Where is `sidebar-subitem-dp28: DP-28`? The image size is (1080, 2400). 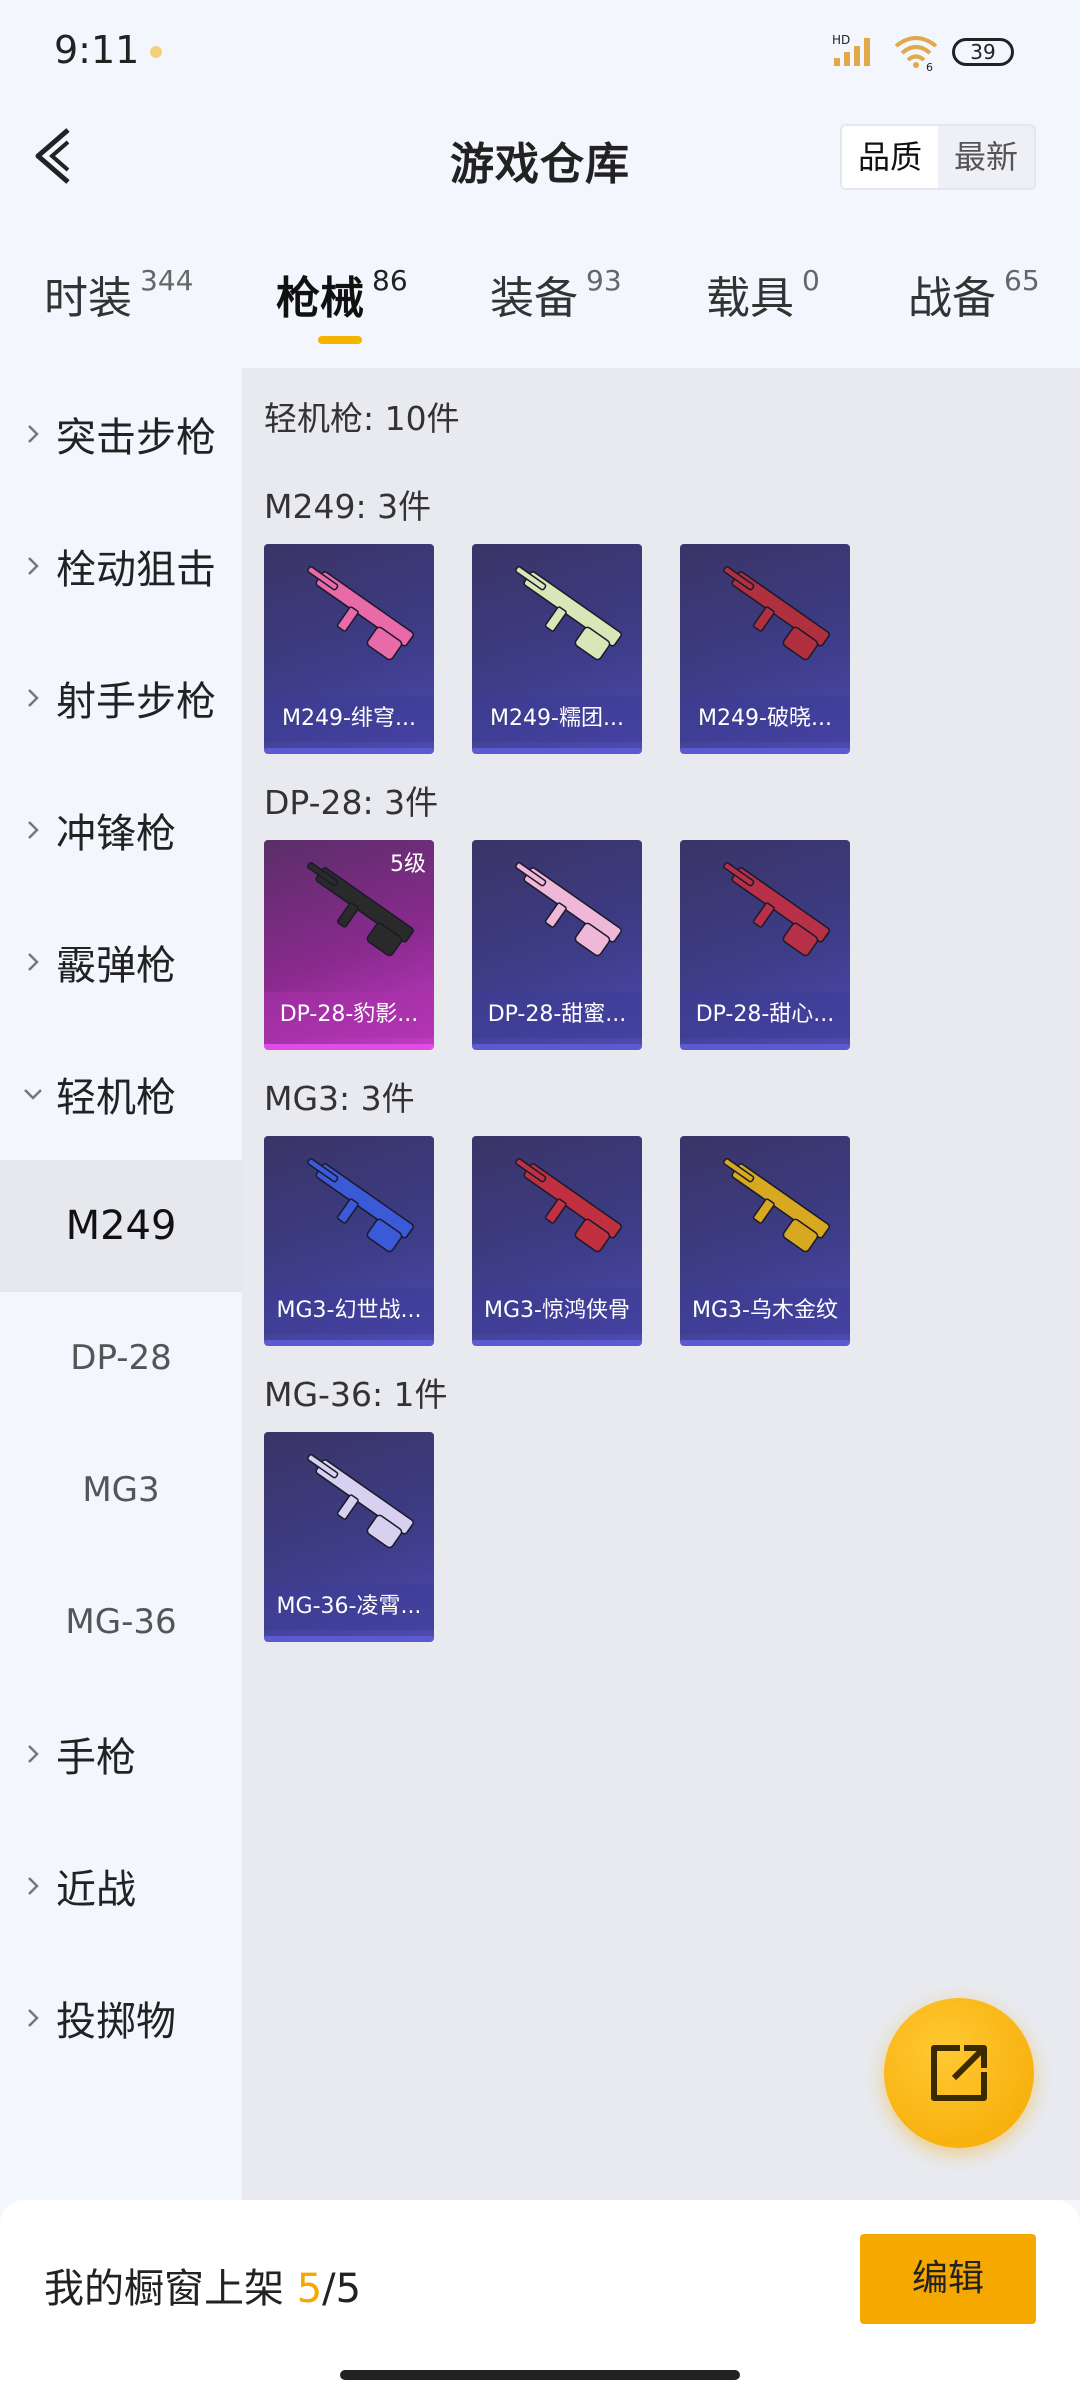 sidebar-subitem-dp28: DP-28 is located at coordinates (121, 1358).